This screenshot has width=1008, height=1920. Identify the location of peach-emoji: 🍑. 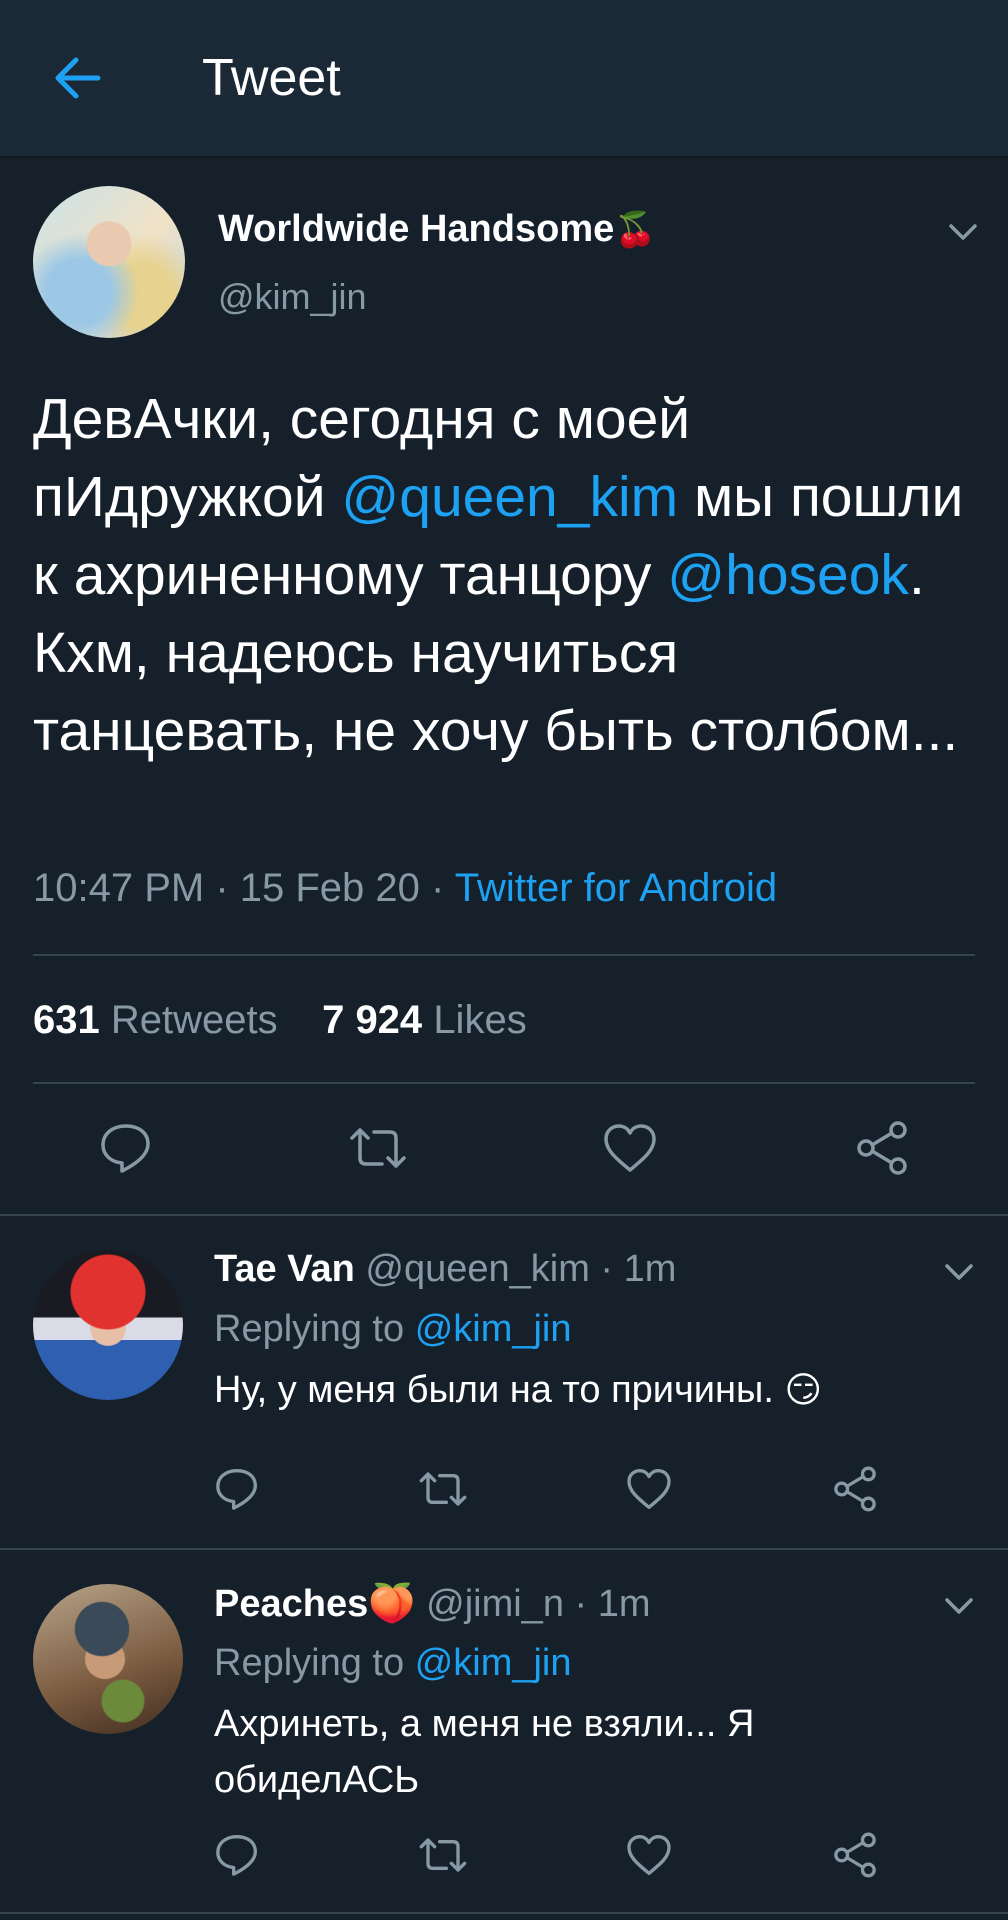
(392, 1604).